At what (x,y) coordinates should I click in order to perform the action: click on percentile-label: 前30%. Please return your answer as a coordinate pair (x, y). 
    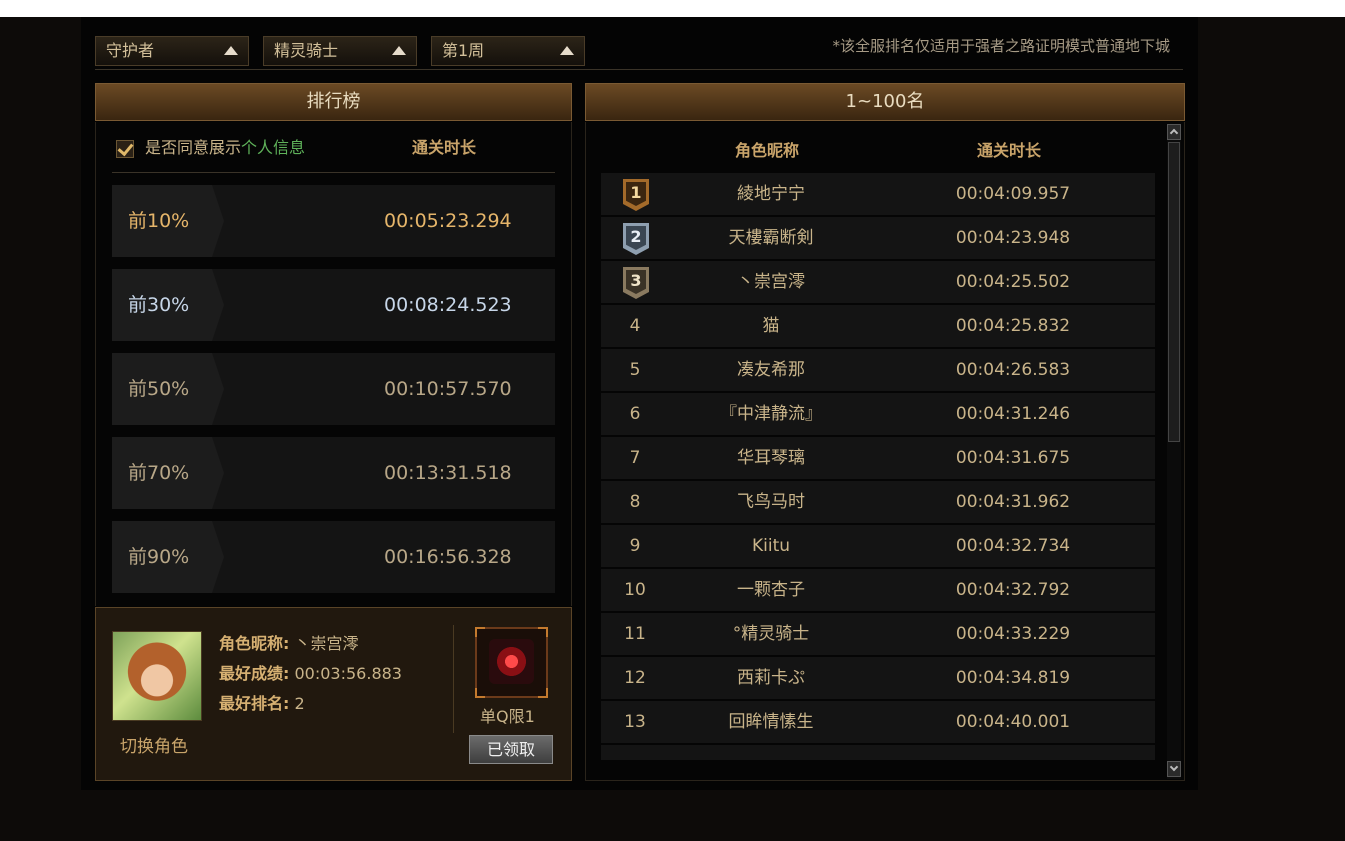
    Looking at the image, I should click on (159, 305).